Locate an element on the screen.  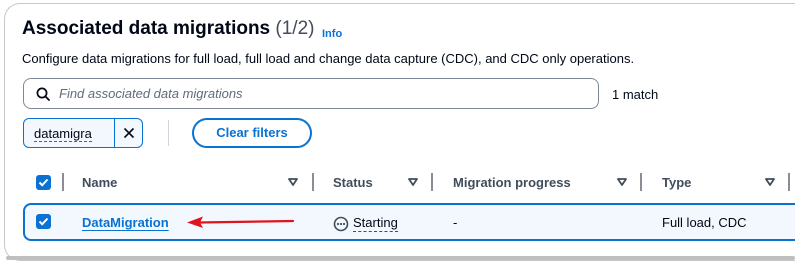
status-indicator: Starting is located at coordinates (365, 223).